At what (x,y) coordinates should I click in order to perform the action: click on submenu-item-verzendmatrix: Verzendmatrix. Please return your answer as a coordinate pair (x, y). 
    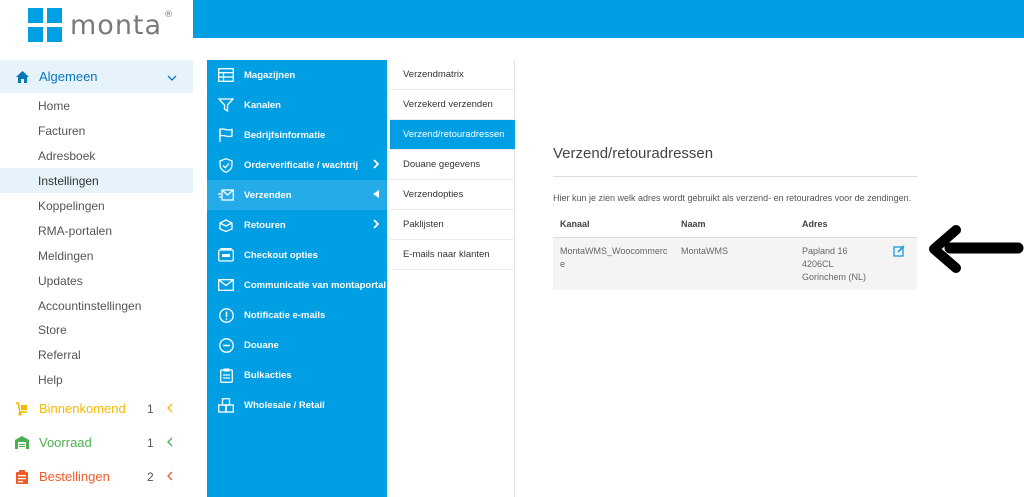
    Looking at the image, I should click on (452, 75).